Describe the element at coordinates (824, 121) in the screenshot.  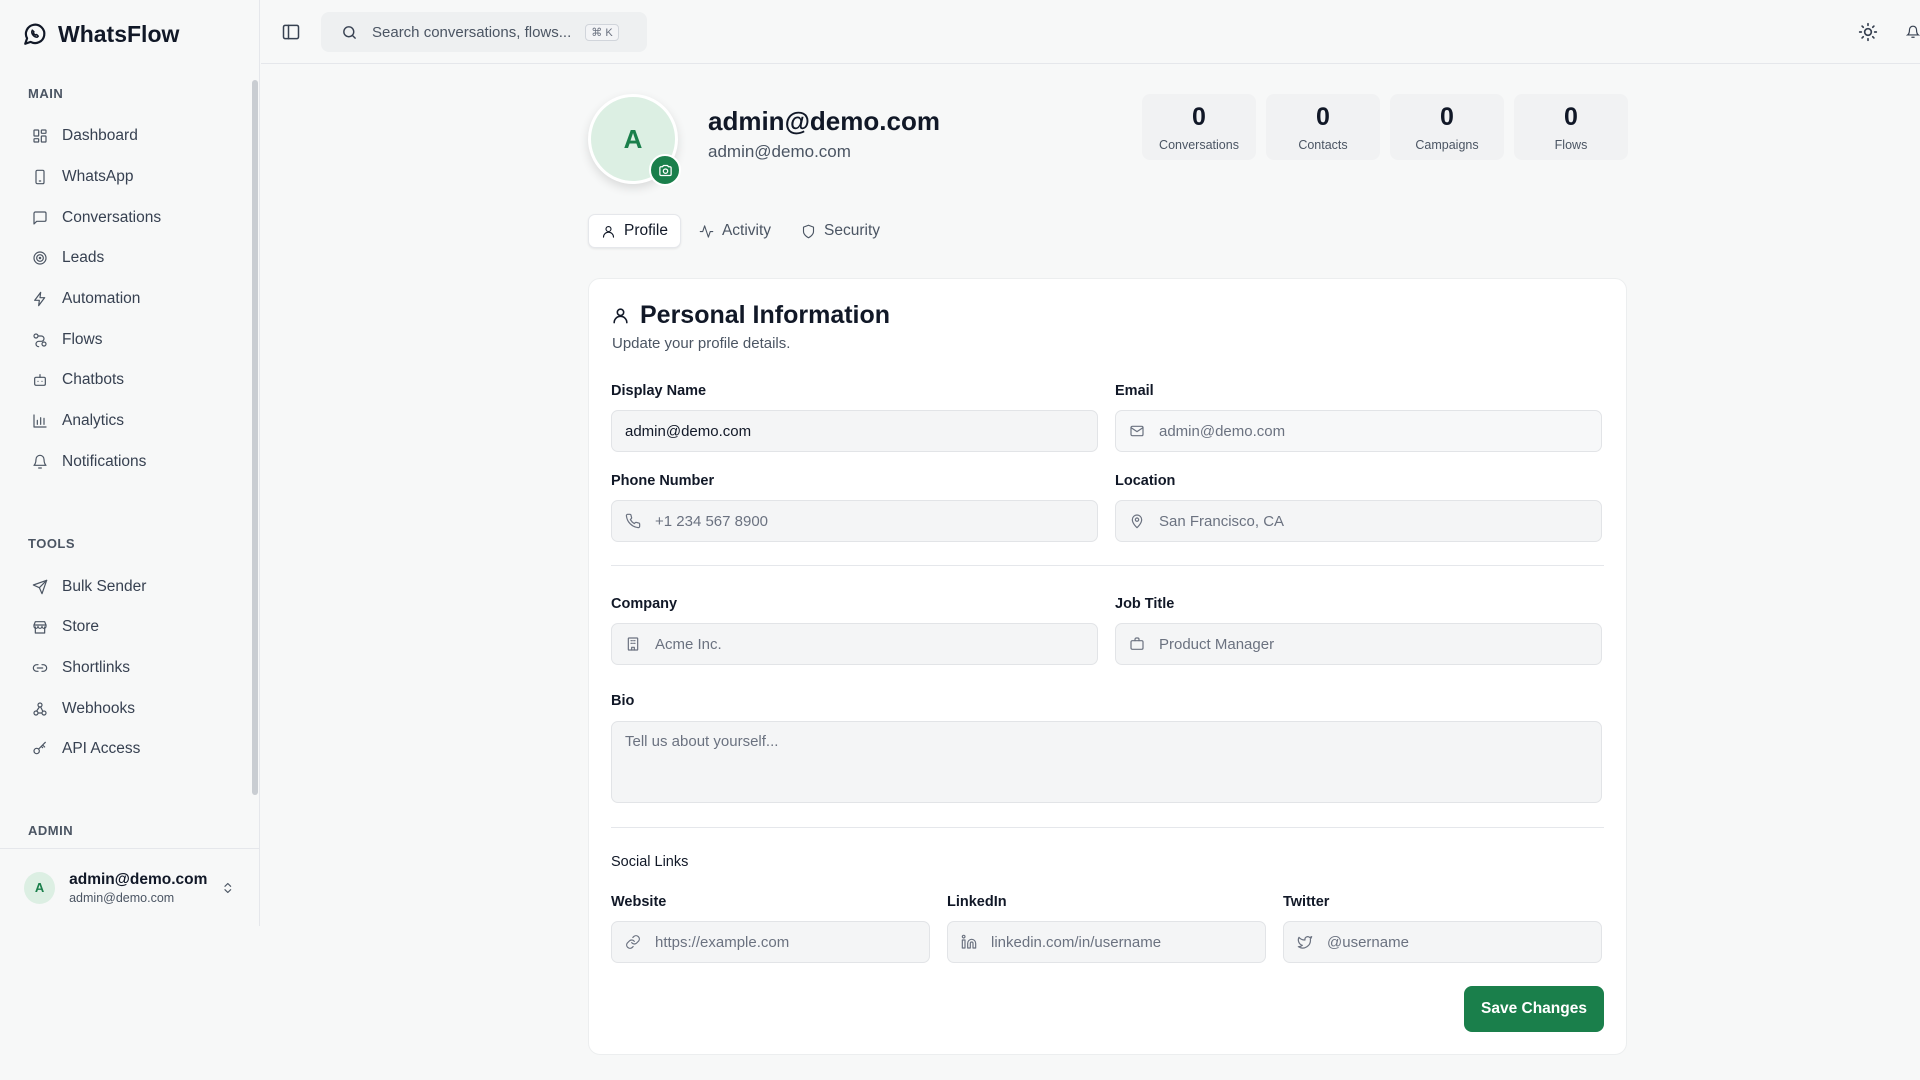
I see `profile-name: admin@demo.com` at that location.